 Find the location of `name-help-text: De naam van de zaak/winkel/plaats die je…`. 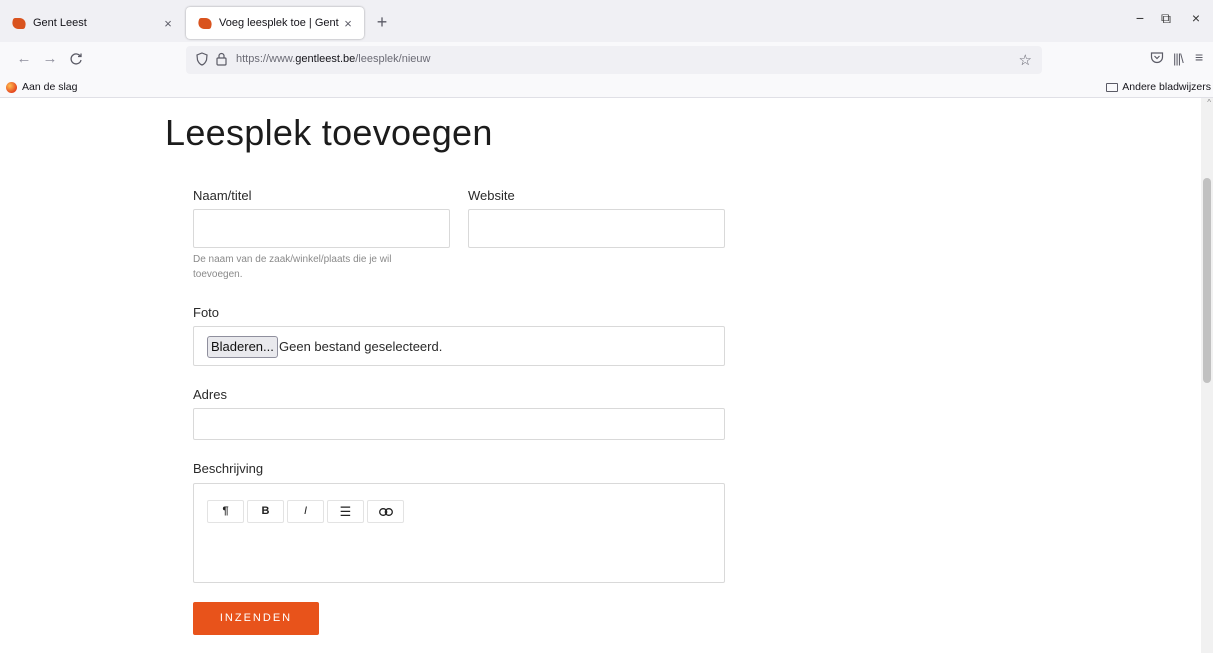

name-help-text: De naam van de zaak/winkel/plaats die je… is located at coordinates (292, 267).